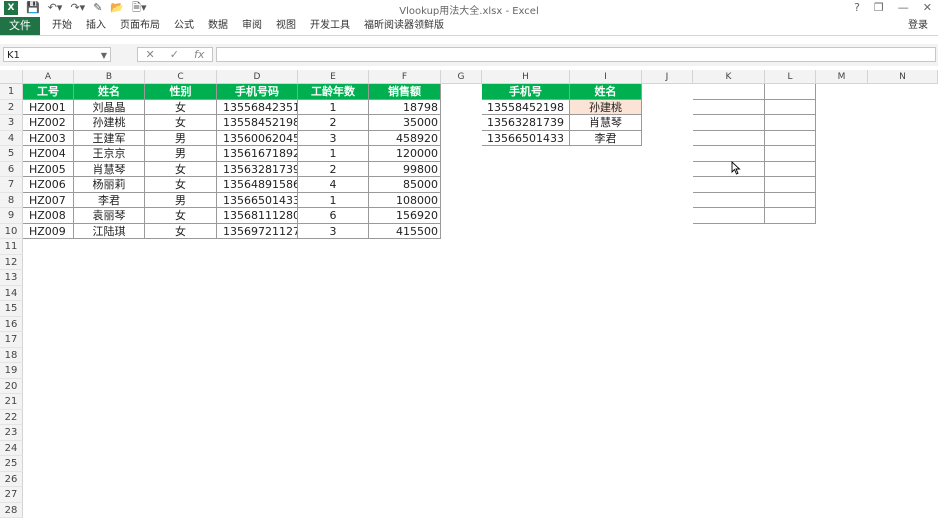 This screenshot has height=518, width=938. I want to click on table1-cell: 13564891586, so click(257, 185).